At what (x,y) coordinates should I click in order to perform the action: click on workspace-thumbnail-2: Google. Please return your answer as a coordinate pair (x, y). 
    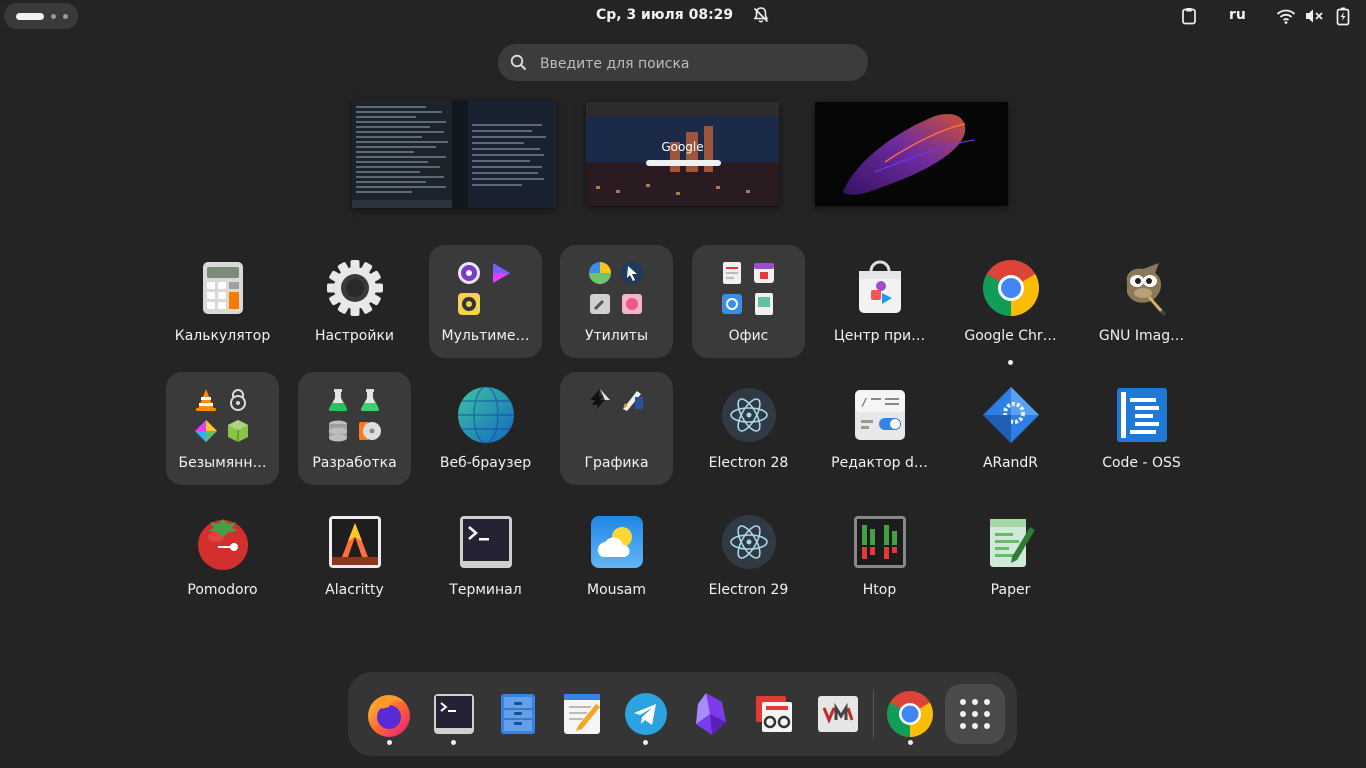
    Looking at the image, I should click on (682, 154).